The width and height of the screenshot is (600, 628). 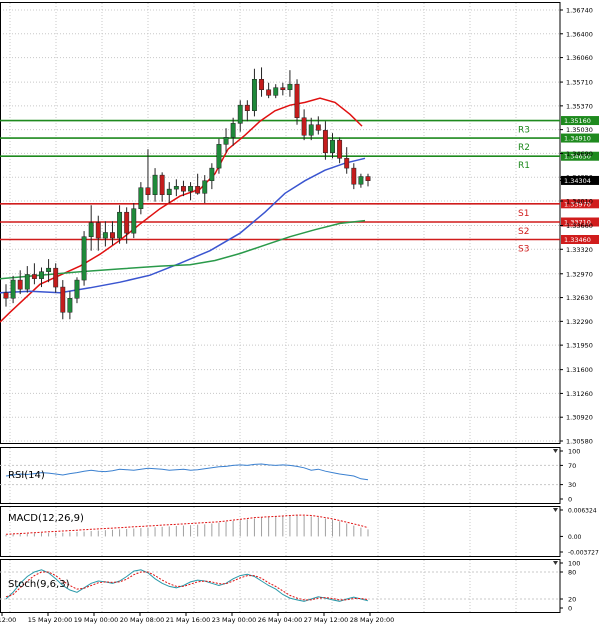 What do you see at coordinates (523, 232) in the screenshot?
I see `level-label-s2: S2` at bounding box center [523, 232].